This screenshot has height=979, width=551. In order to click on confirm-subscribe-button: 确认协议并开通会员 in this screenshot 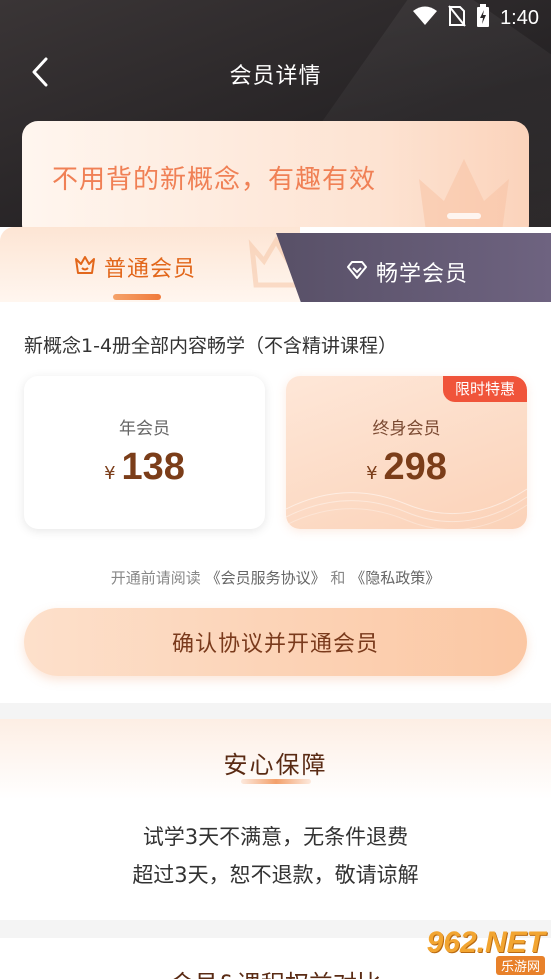, I will do `click(275, 642)`.